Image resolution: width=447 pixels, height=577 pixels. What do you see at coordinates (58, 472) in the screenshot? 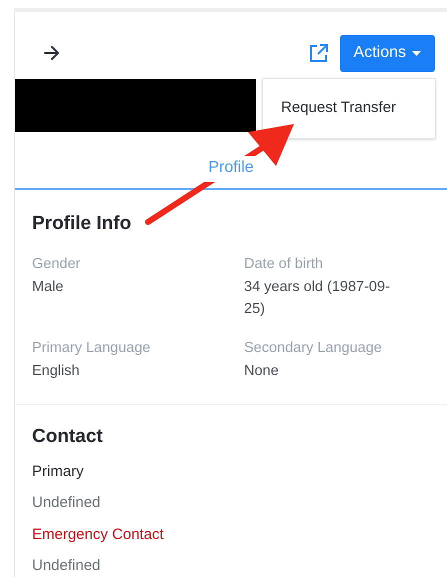
I see `contact-label: Primary` at bounding box center [58, 472].